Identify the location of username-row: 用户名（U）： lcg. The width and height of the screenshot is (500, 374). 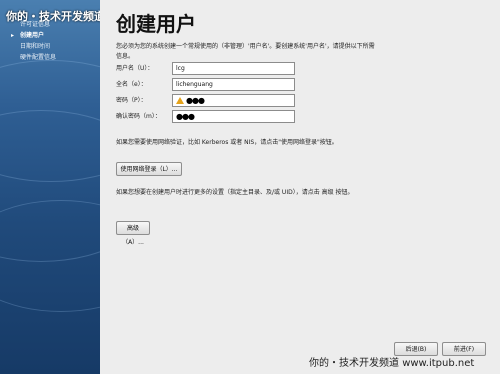
(206, 68).